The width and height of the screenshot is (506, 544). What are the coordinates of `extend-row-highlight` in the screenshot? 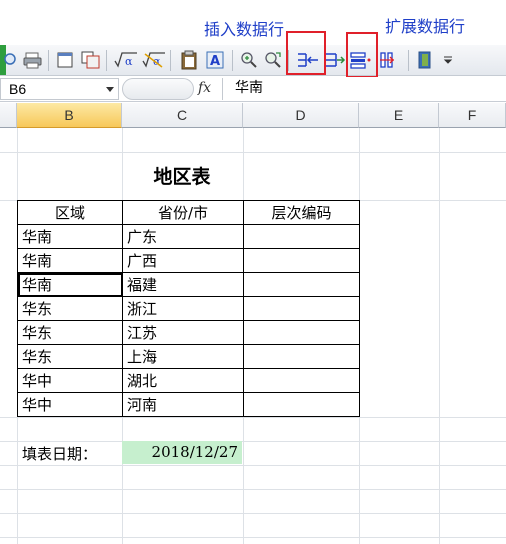 It's located at (362, 55).